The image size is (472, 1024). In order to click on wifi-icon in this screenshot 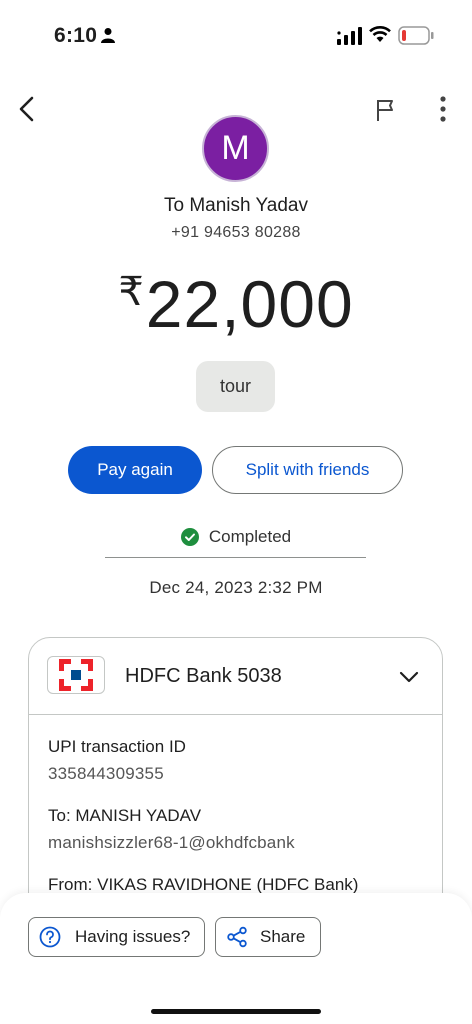, I will do `click(380, 34)`.